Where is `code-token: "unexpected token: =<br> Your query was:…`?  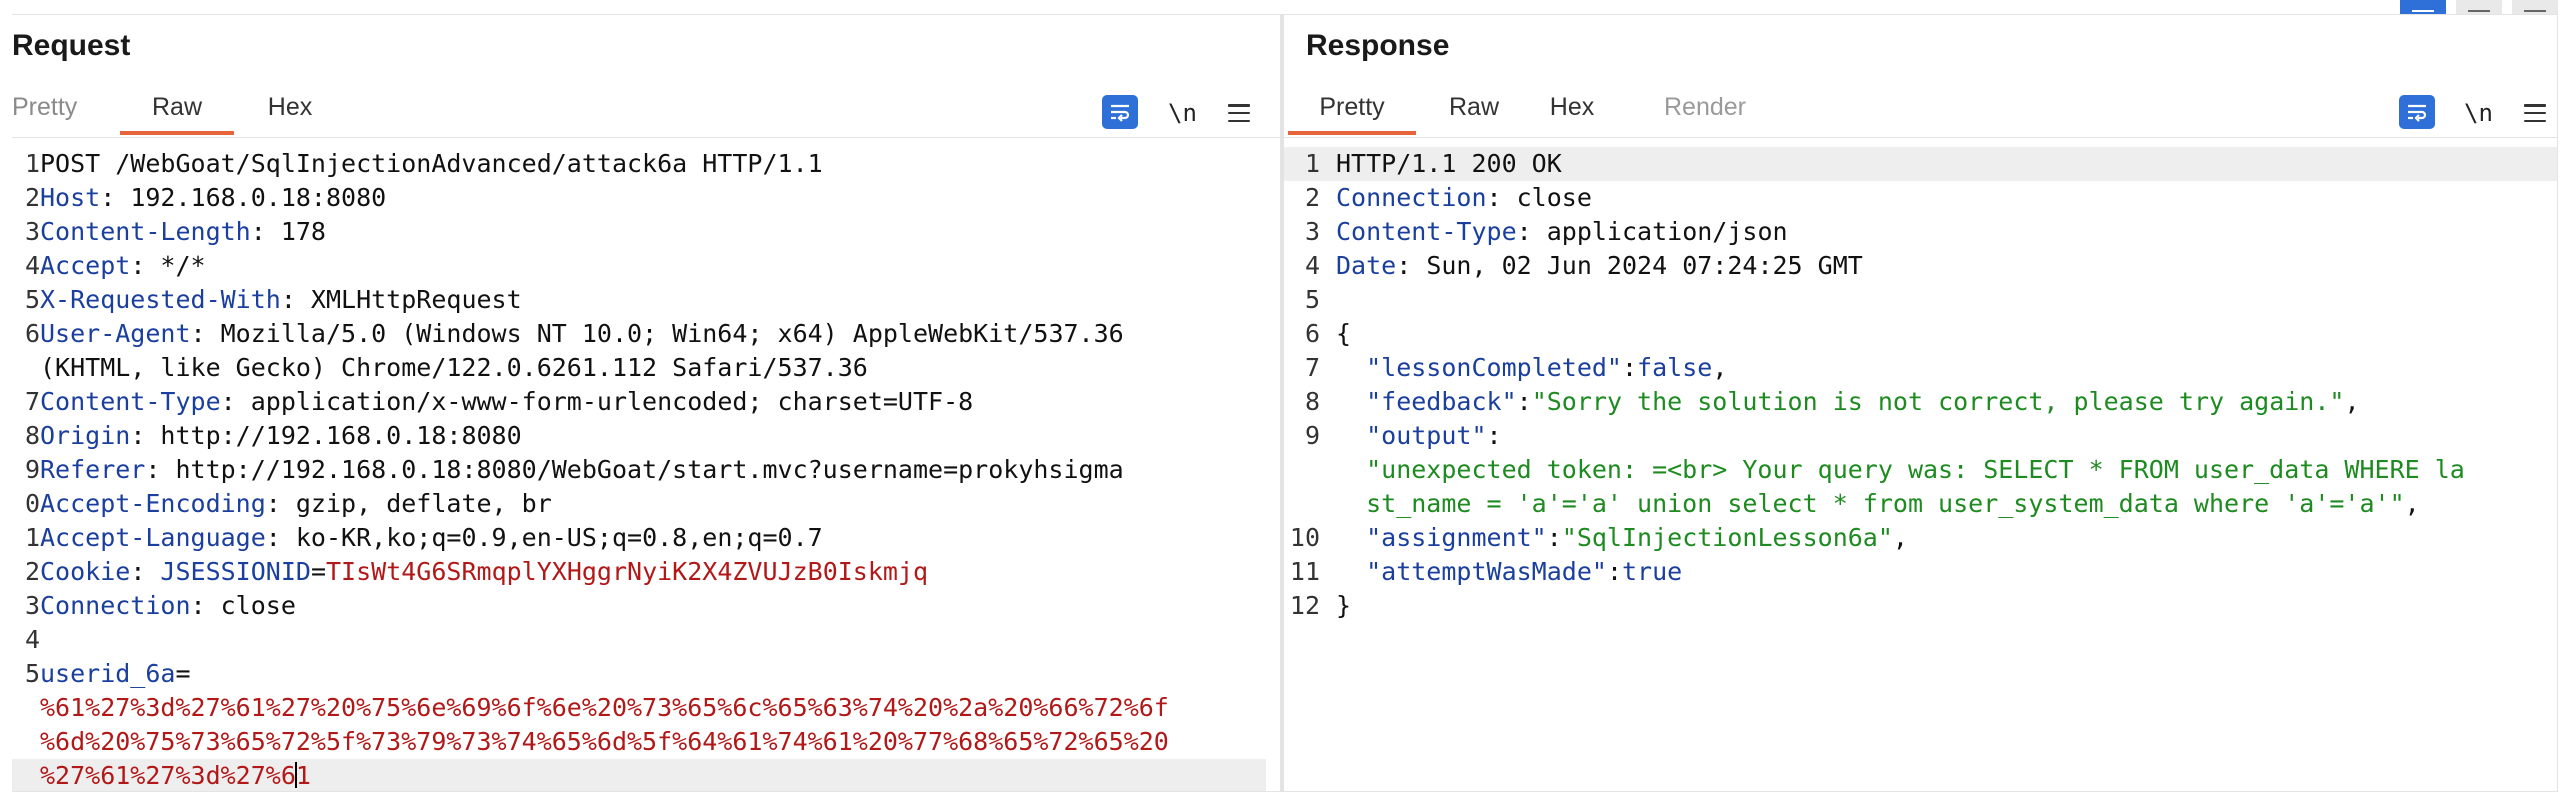
code-token: "unexpected token: =<br> Your query was:… is located at coordinates (1900, 469).